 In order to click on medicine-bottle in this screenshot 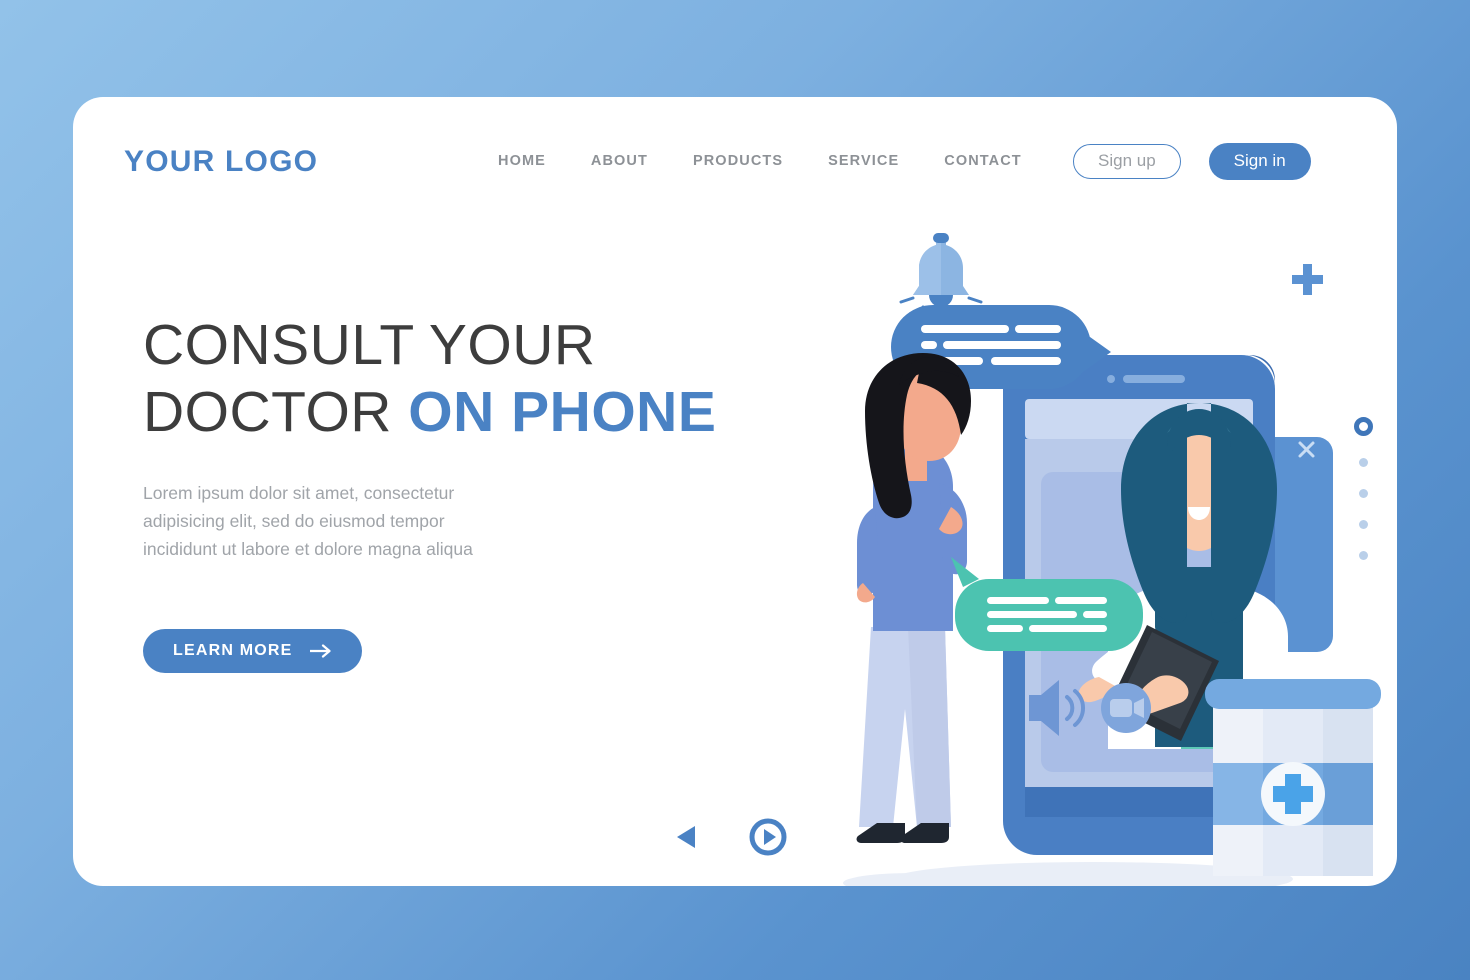, I will do `click(1293, 777)`.